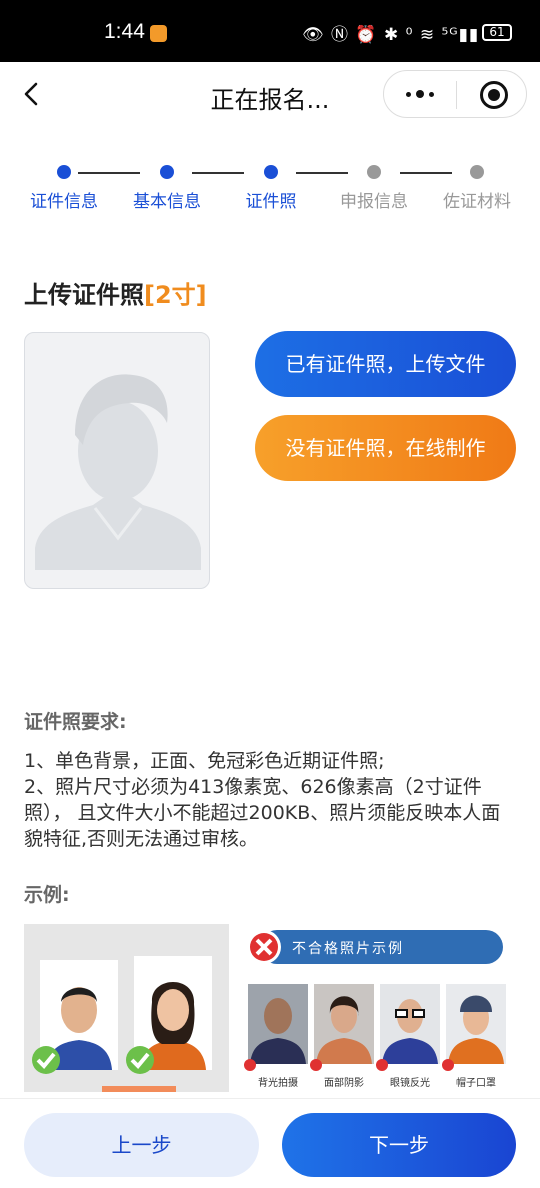  I want to click on qualified-example-image, so click(122, 1024).